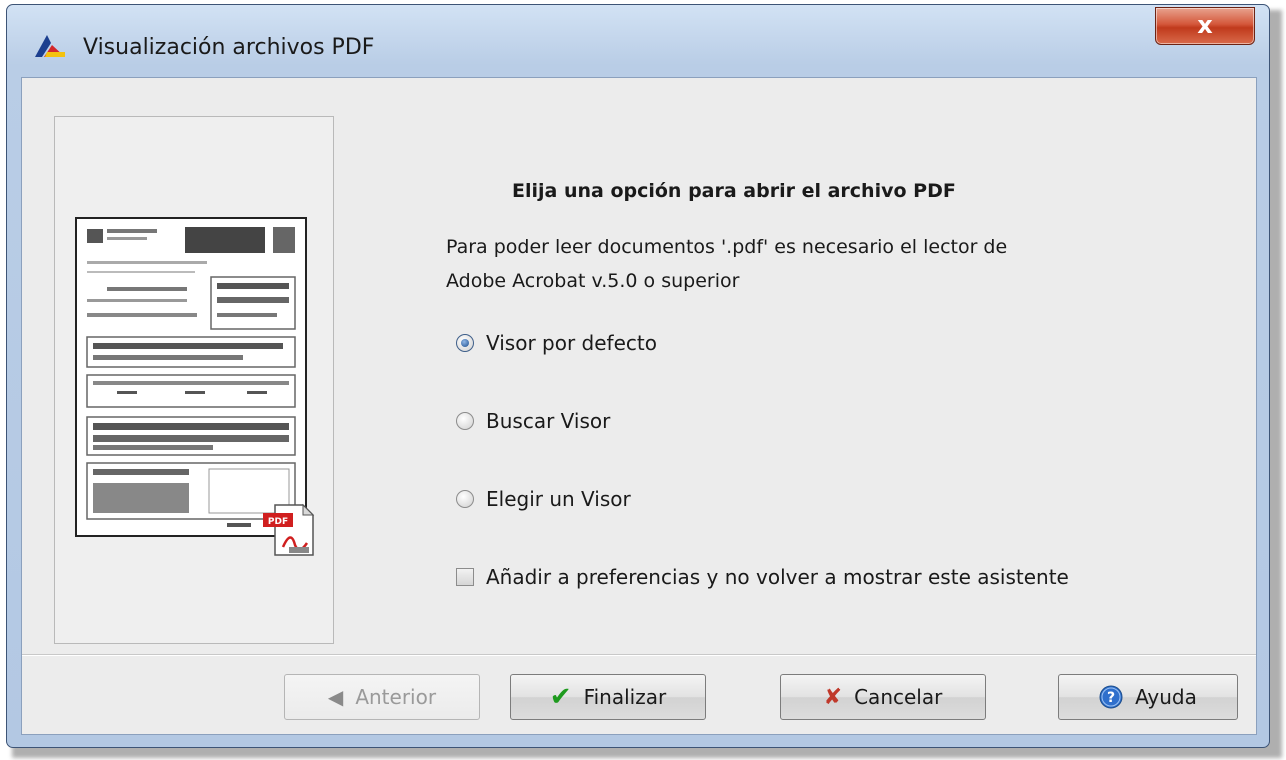 This screenshot has width=1286, height=760. What do you see at coordinates (548, 421) in the screenshot?
I see `option-label: Buscar Visor` at bounding box center [548, 421].